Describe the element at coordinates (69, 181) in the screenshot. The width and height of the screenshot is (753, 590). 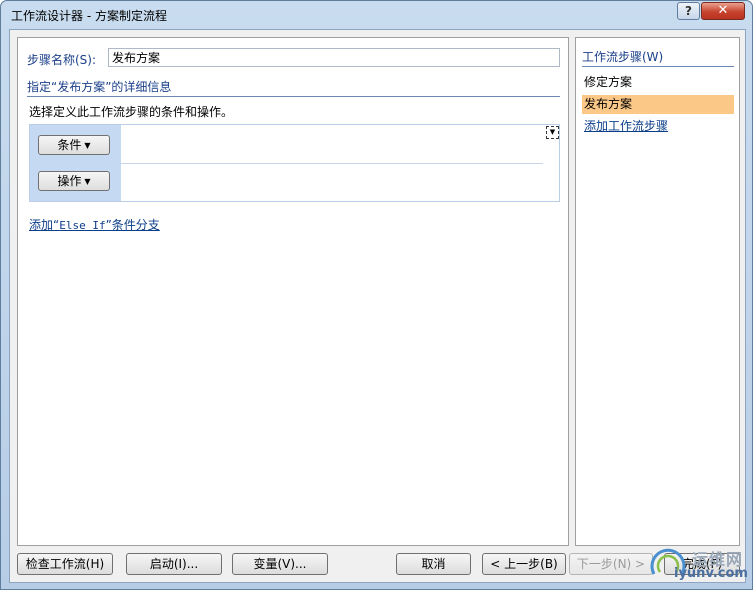
I see `actions-label: 操作` at that location.